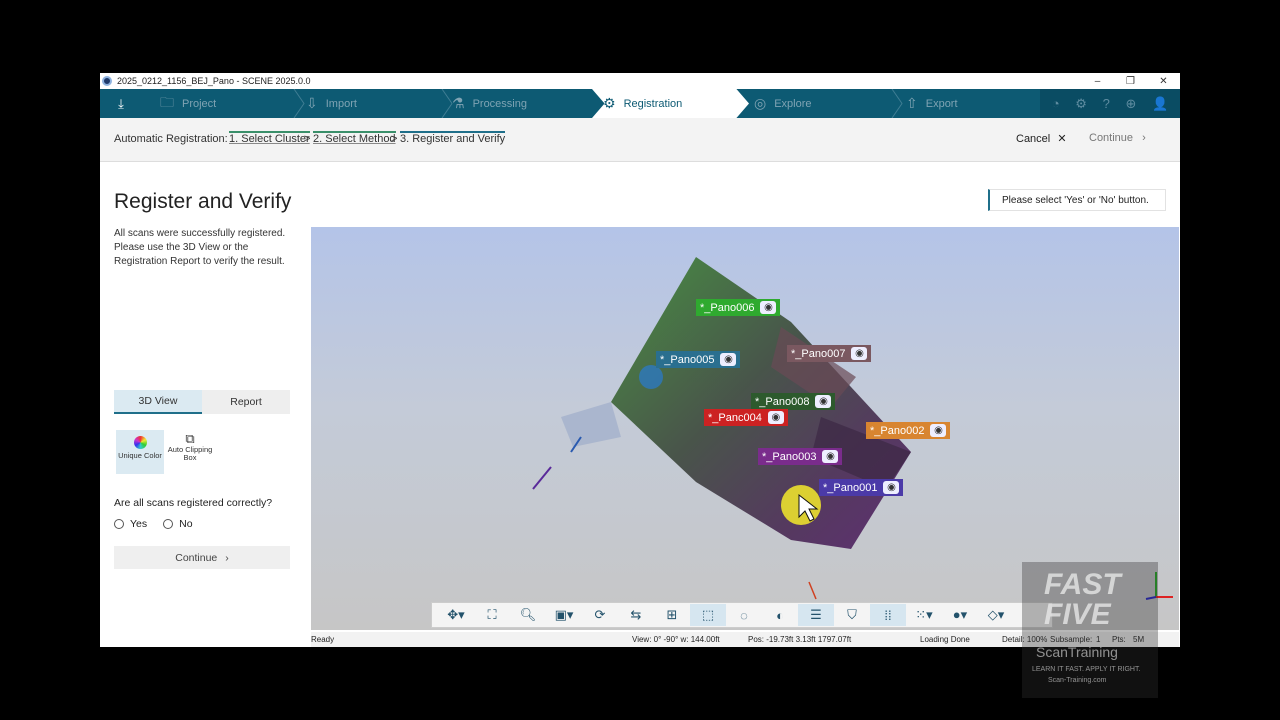 This screenshot has width=1280, height=720. What do you see at coordinates (829, 353) in the screenshot?
I see `scan-label-pano007: *_Pano007 ◉` at bounding box center [829, 353].